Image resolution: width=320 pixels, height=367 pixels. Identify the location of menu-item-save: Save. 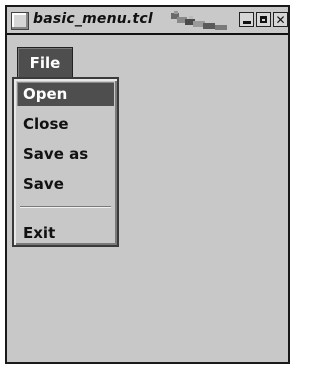
(65, 184).